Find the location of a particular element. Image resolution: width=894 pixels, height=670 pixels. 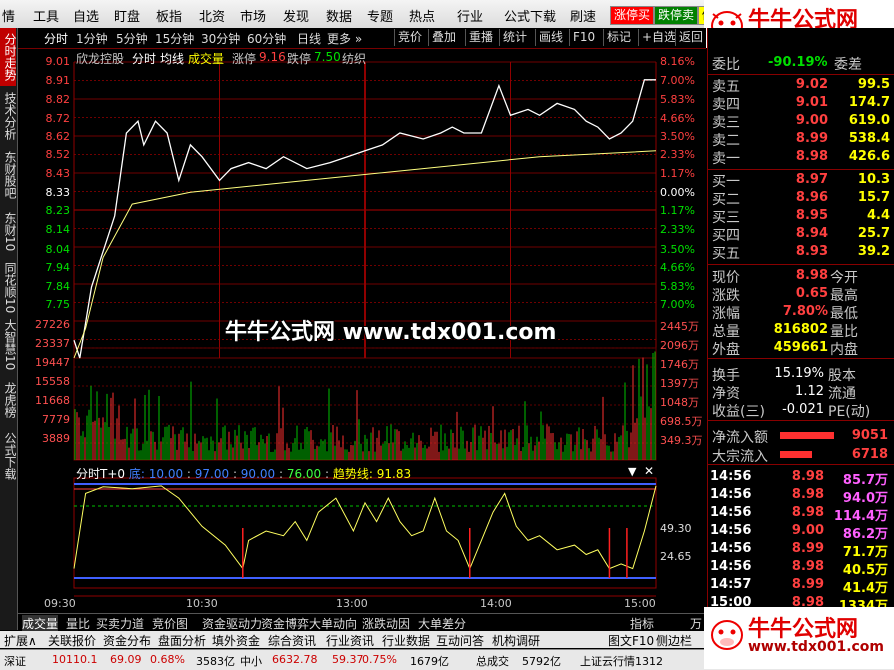

indicator-tab-3: 竞价图 is located at coordinates (170, 623).